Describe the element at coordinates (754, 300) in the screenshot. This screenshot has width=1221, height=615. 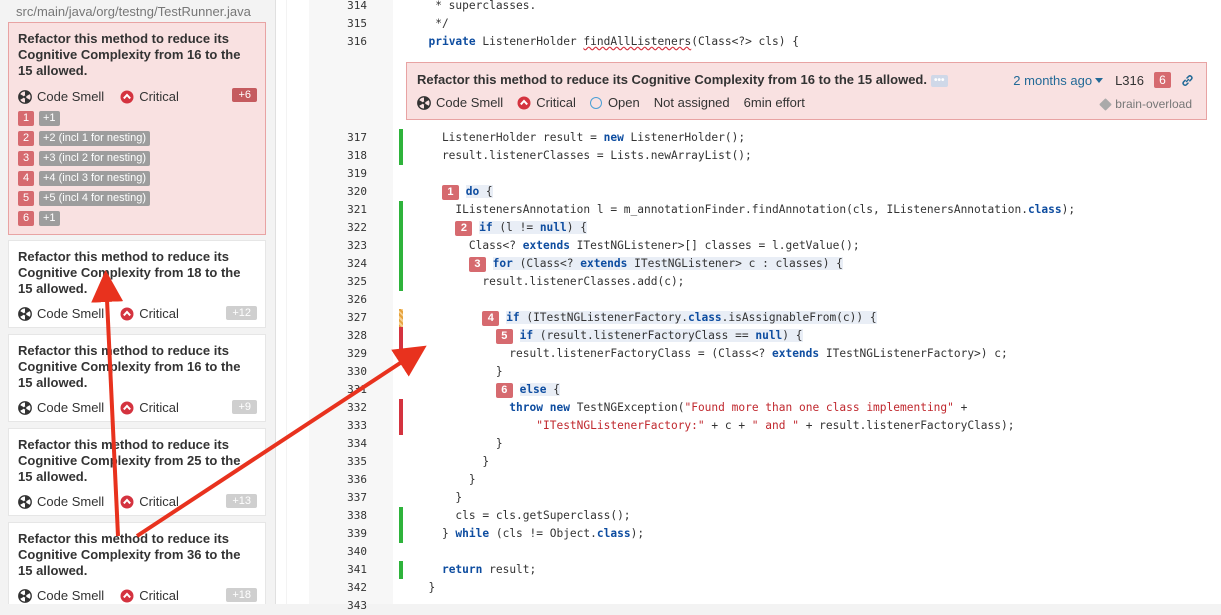
I see `code-line: 326` at that location.